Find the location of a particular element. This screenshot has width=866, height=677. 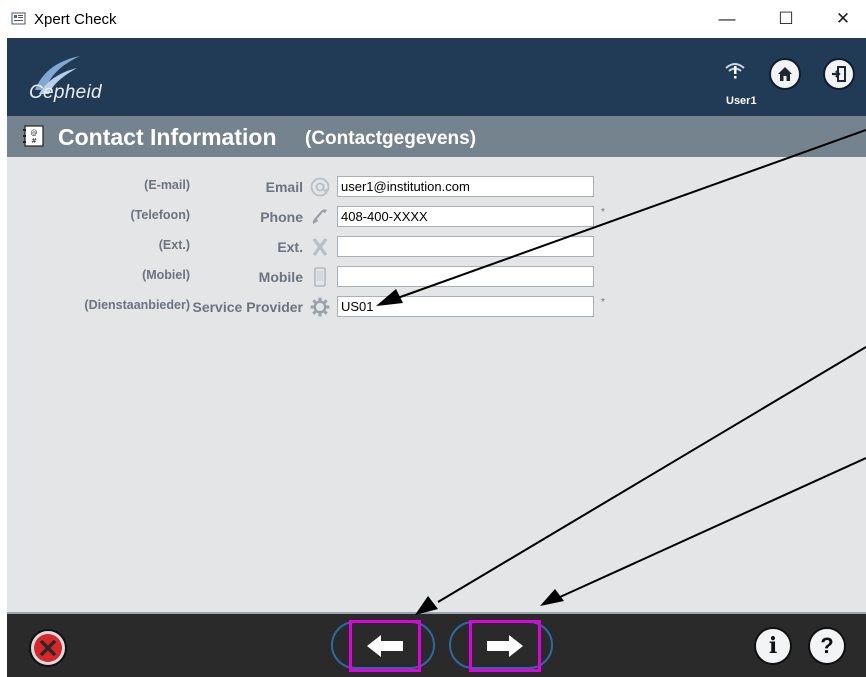

arrow-left-icon is located at coordinates (385, 646).